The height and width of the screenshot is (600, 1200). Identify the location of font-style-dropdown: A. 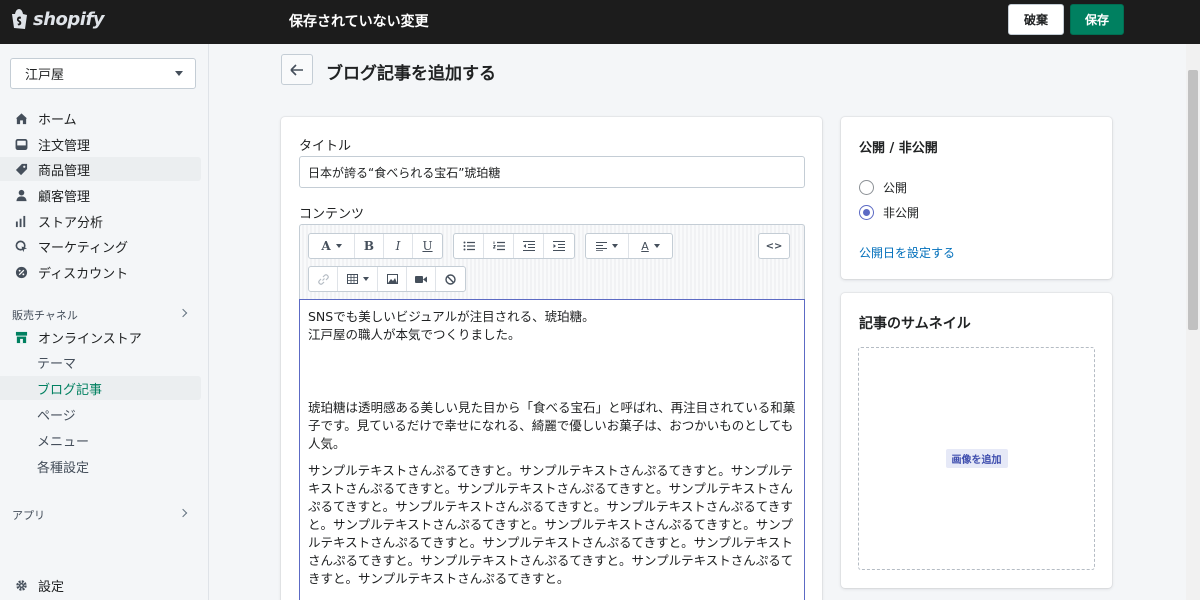
(332, 246).